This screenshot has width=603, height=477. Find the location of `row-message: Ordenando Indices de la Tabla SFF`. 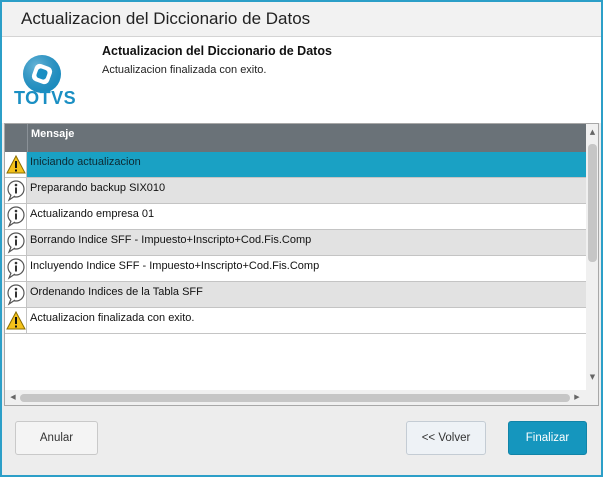

row-message: Ordenando Indices de la Tabla SFF is located at coordinates (116, 292).